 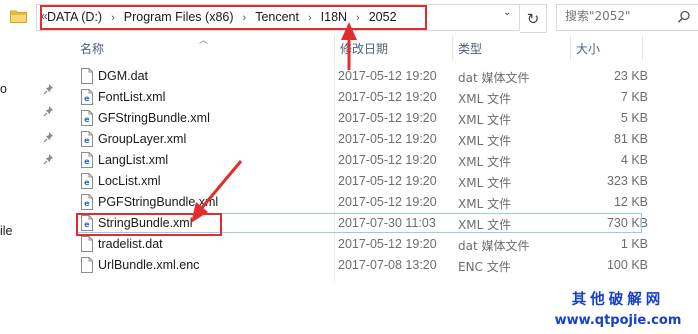 I want to click on file-size: 4 KB, so click(x=634, y=160).